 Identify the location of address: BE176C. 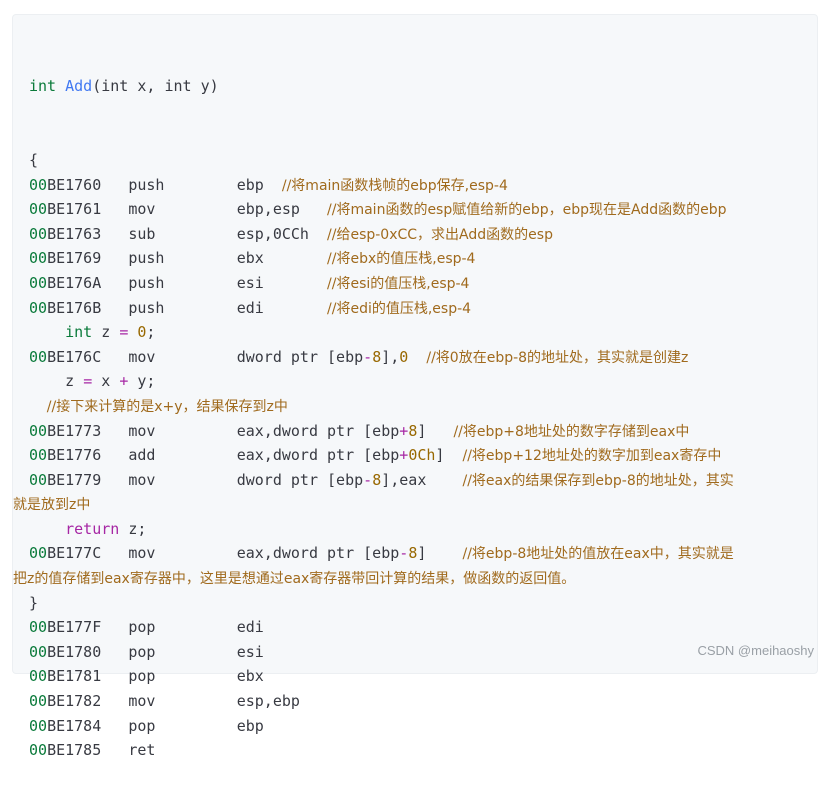
(87, 357).